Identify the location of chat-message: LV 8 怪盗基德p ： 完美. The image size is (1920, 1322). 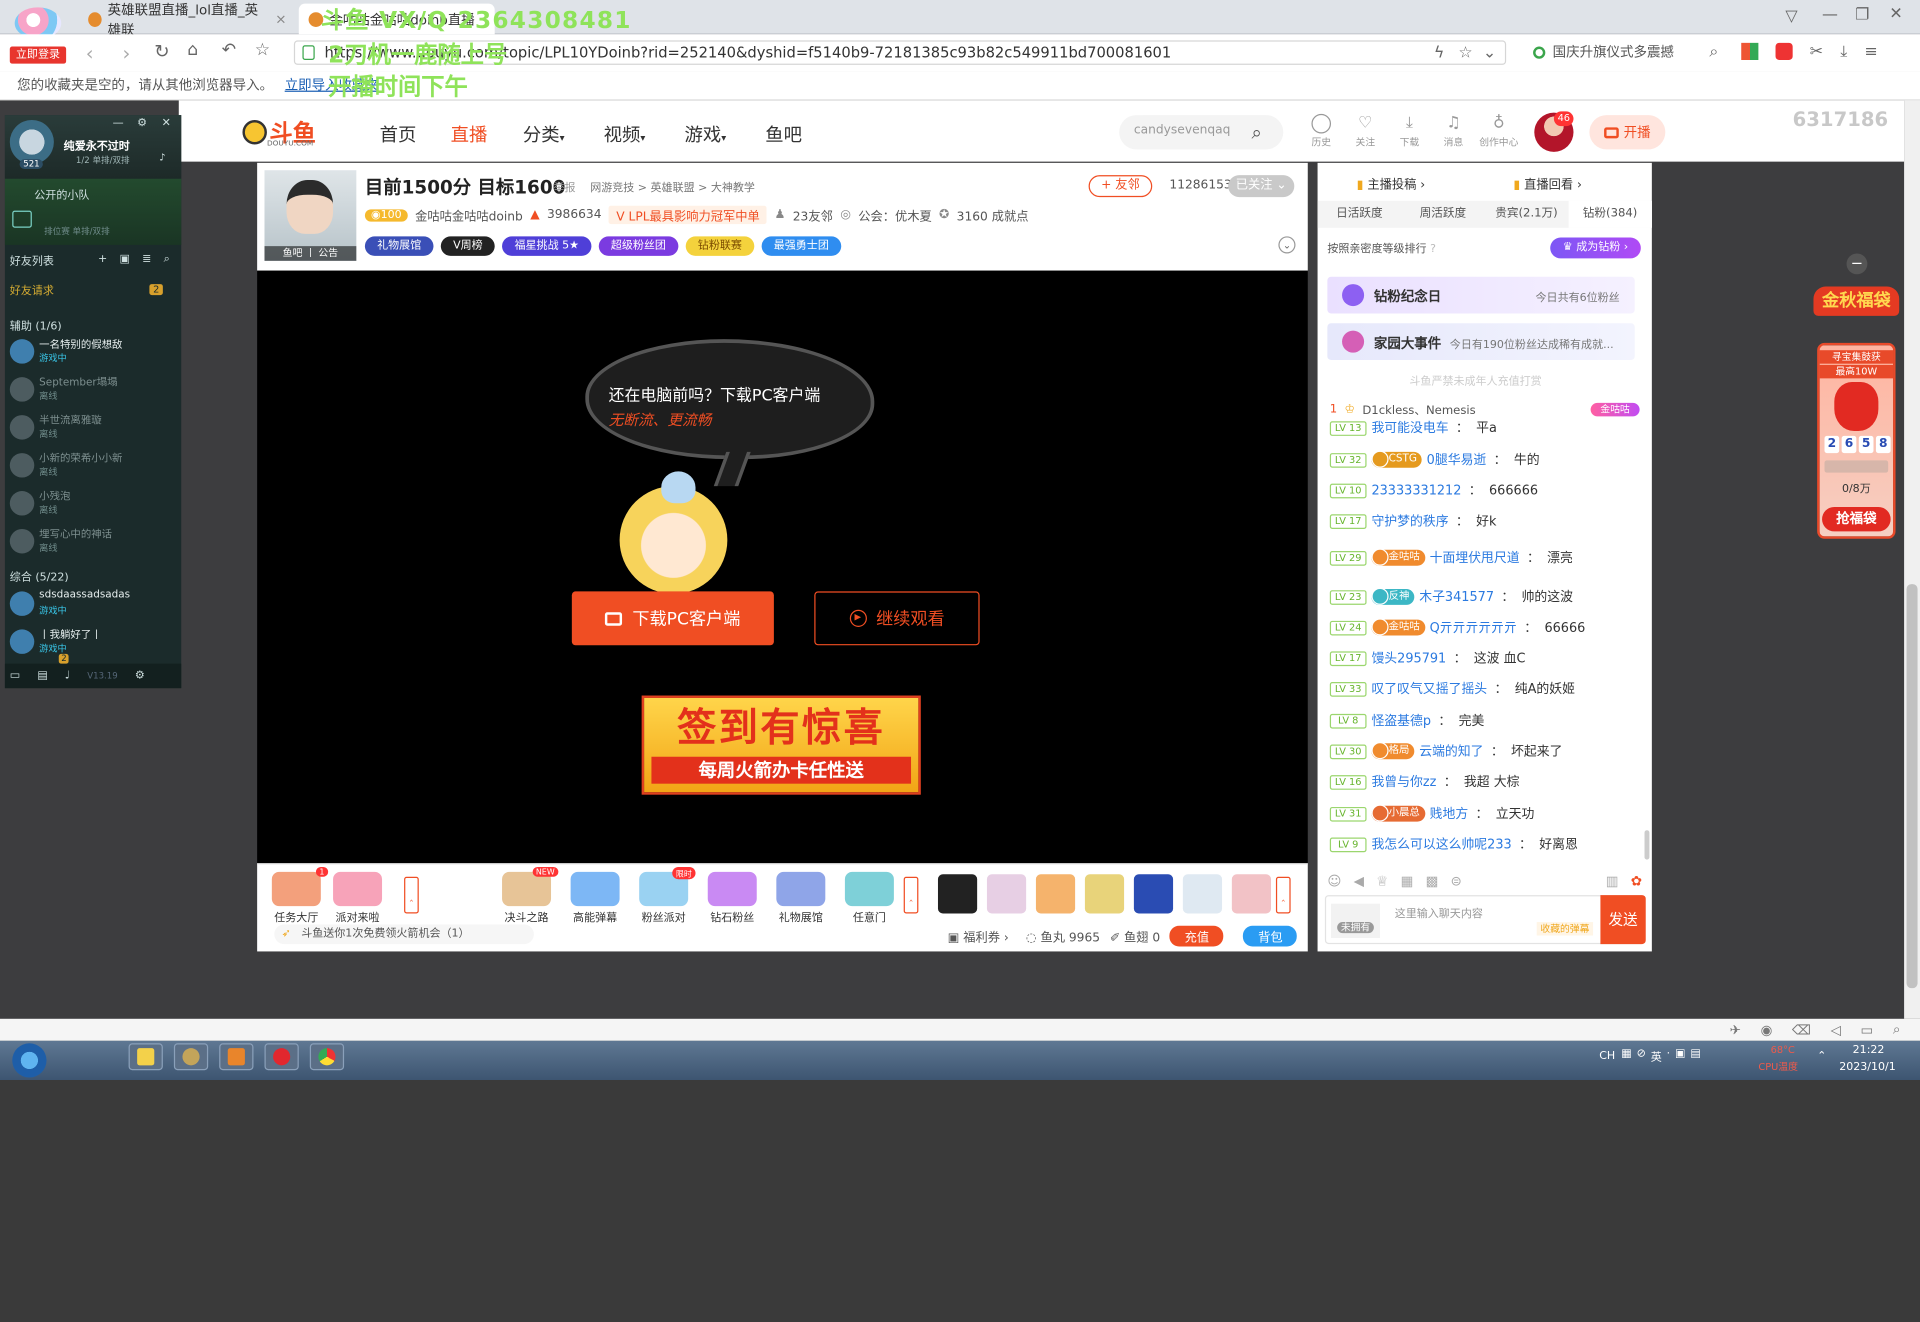
(1406, 720).